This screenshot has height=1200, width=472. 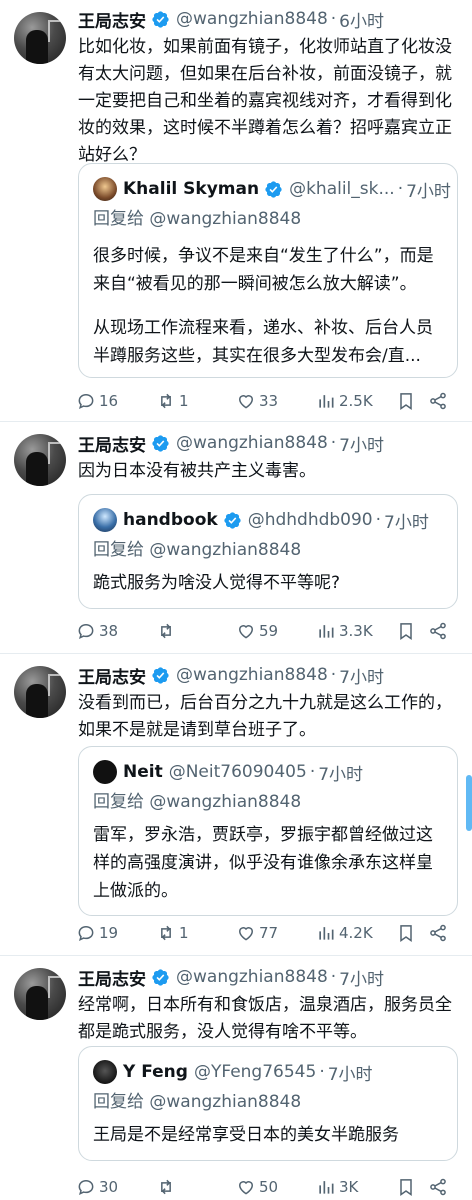 I want to click on like-button: 50, so click(x=257, y=1187).